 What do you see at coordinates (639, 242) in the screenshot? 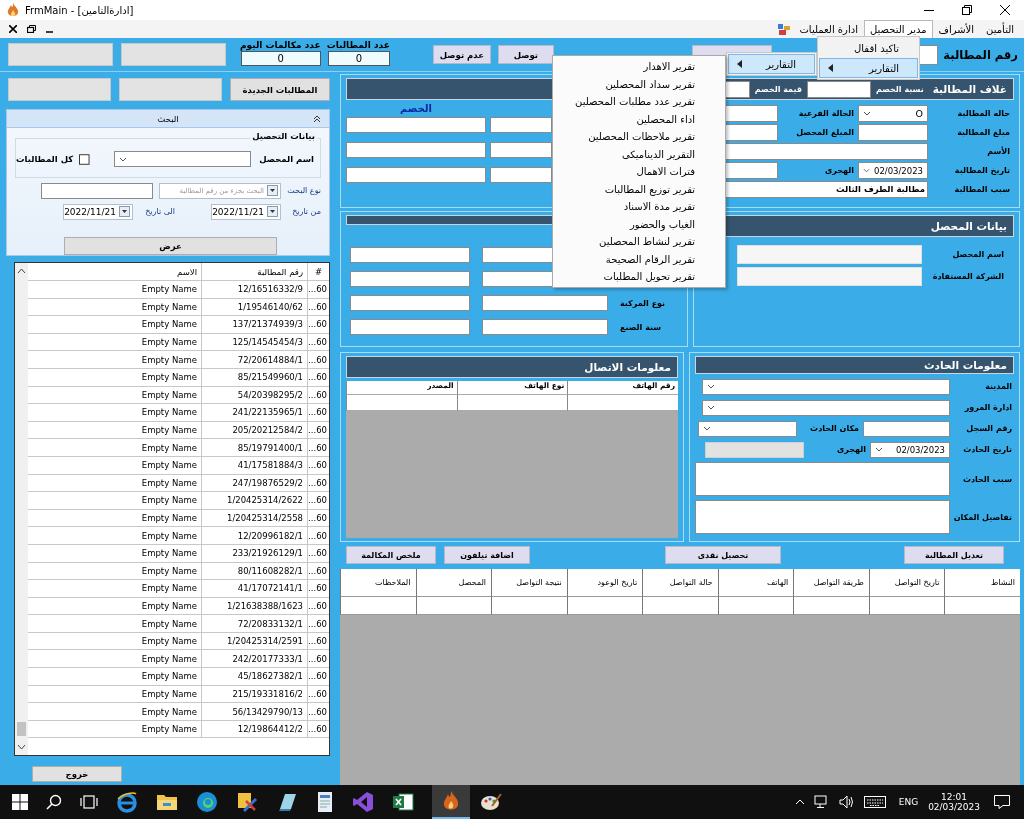
I see `menu-item: تقرير لنشاط المحصلين` at bounding box center [639, 242].